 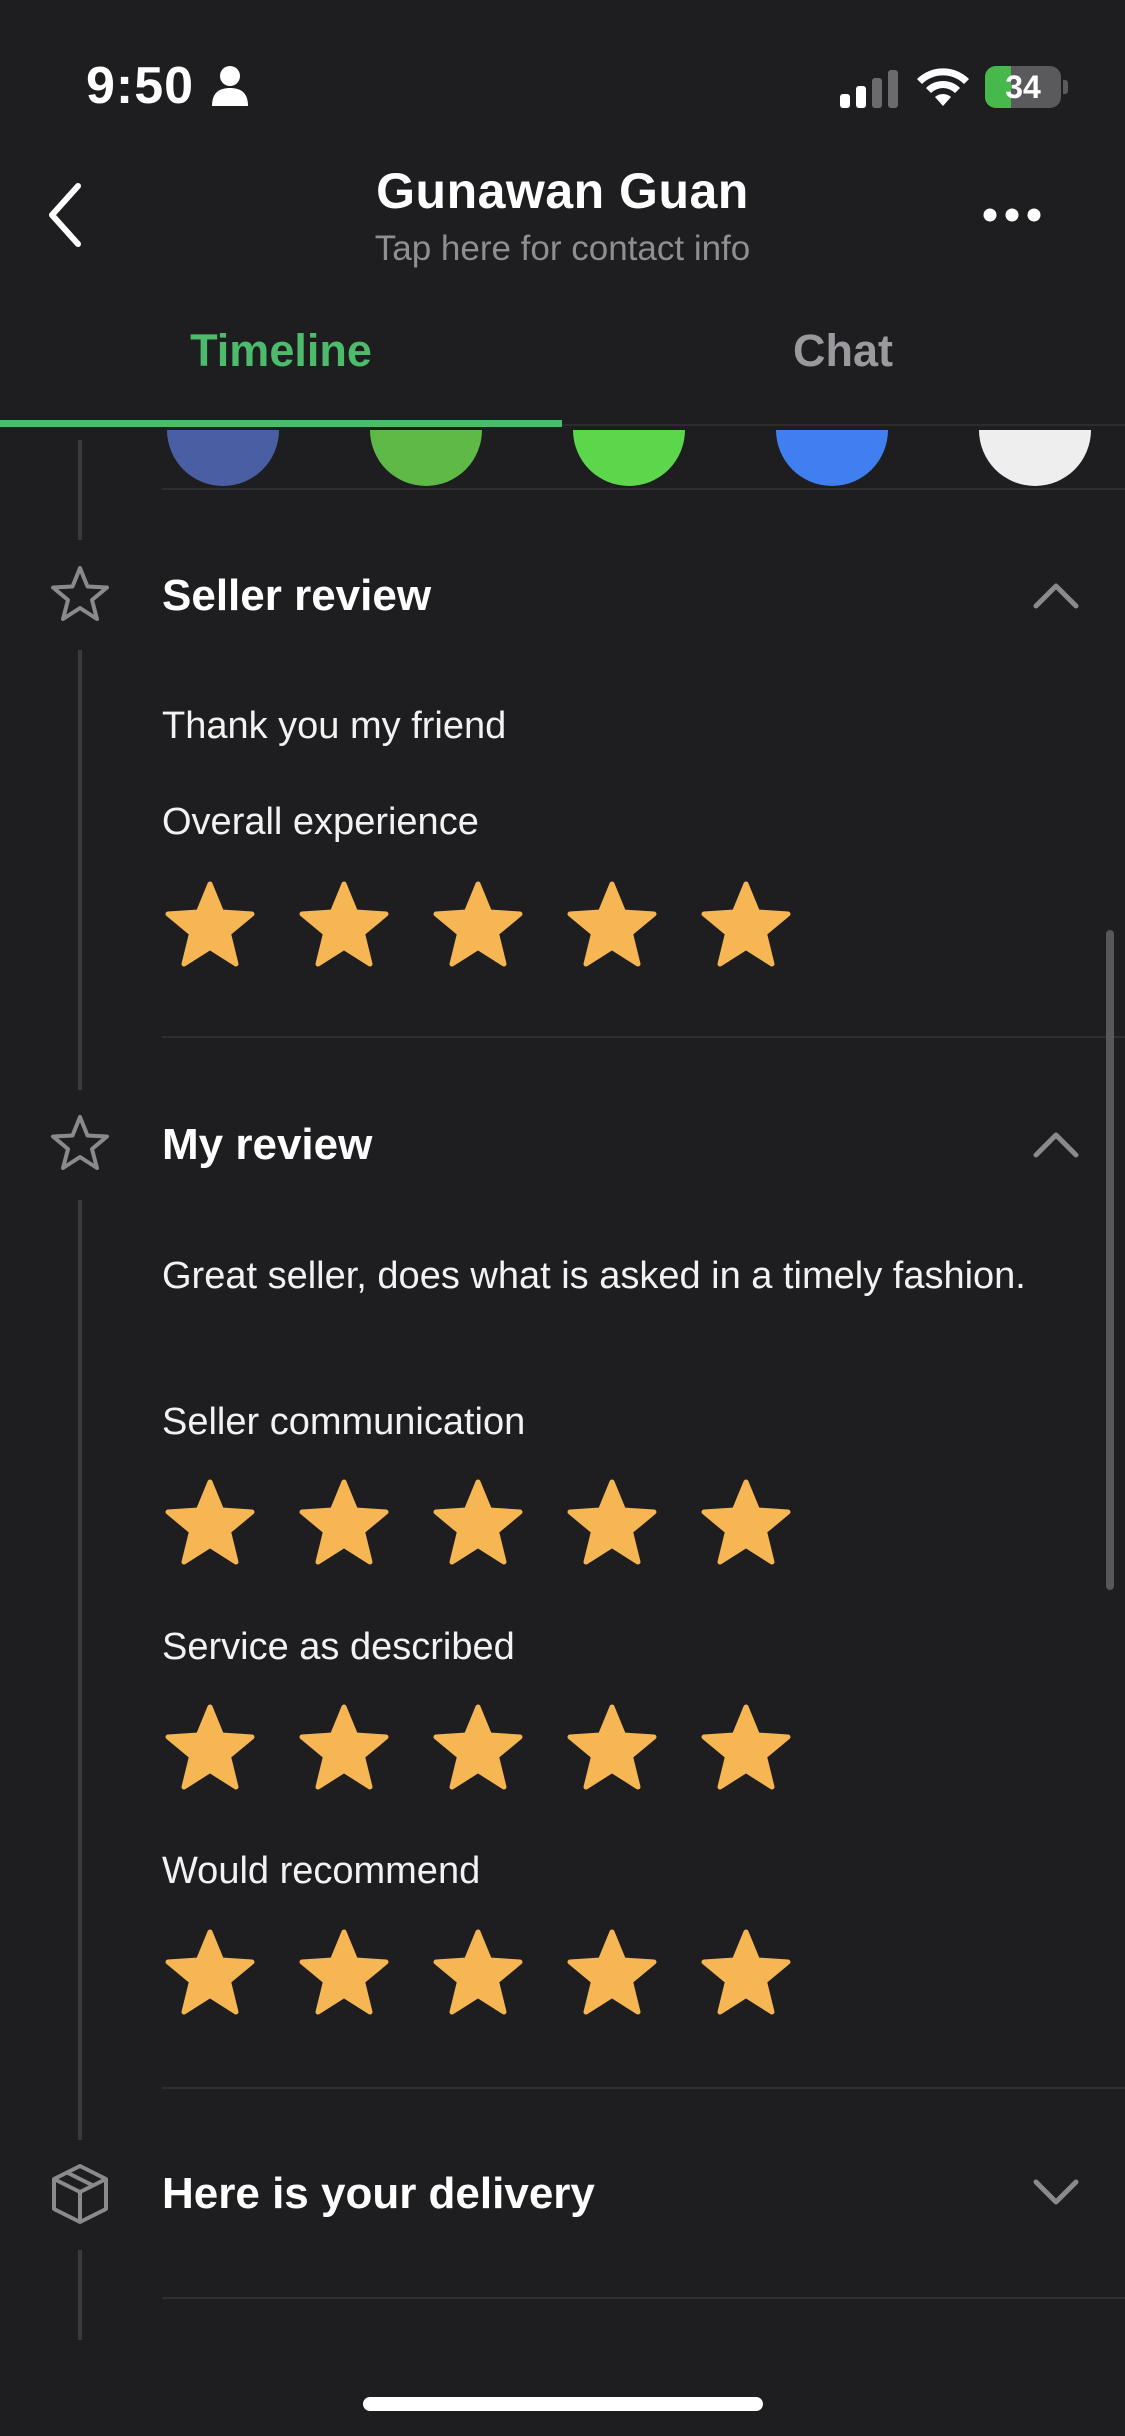 What do you see at coordinates (321, 1871) in the screenshot?
I see `rating-label: Would recommend` at bounding box center [321, 1871].